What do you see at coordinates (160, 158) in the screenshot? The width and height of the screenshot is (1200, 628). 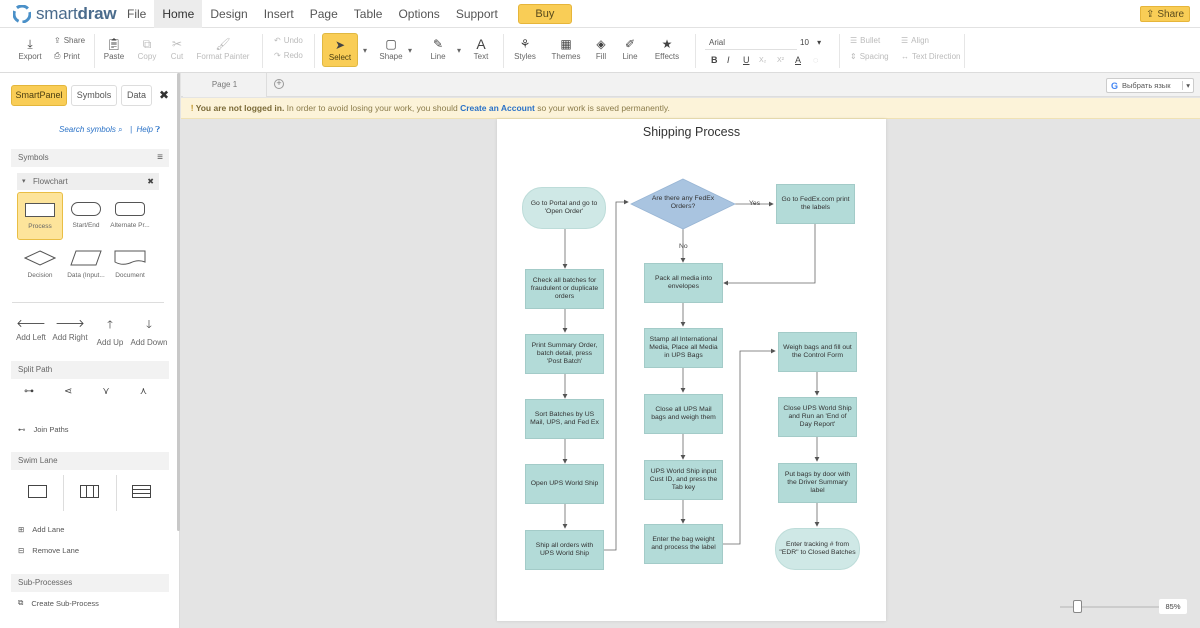 I see `menu-hamburger-icon: ≡` at bounding box center [160, 158].